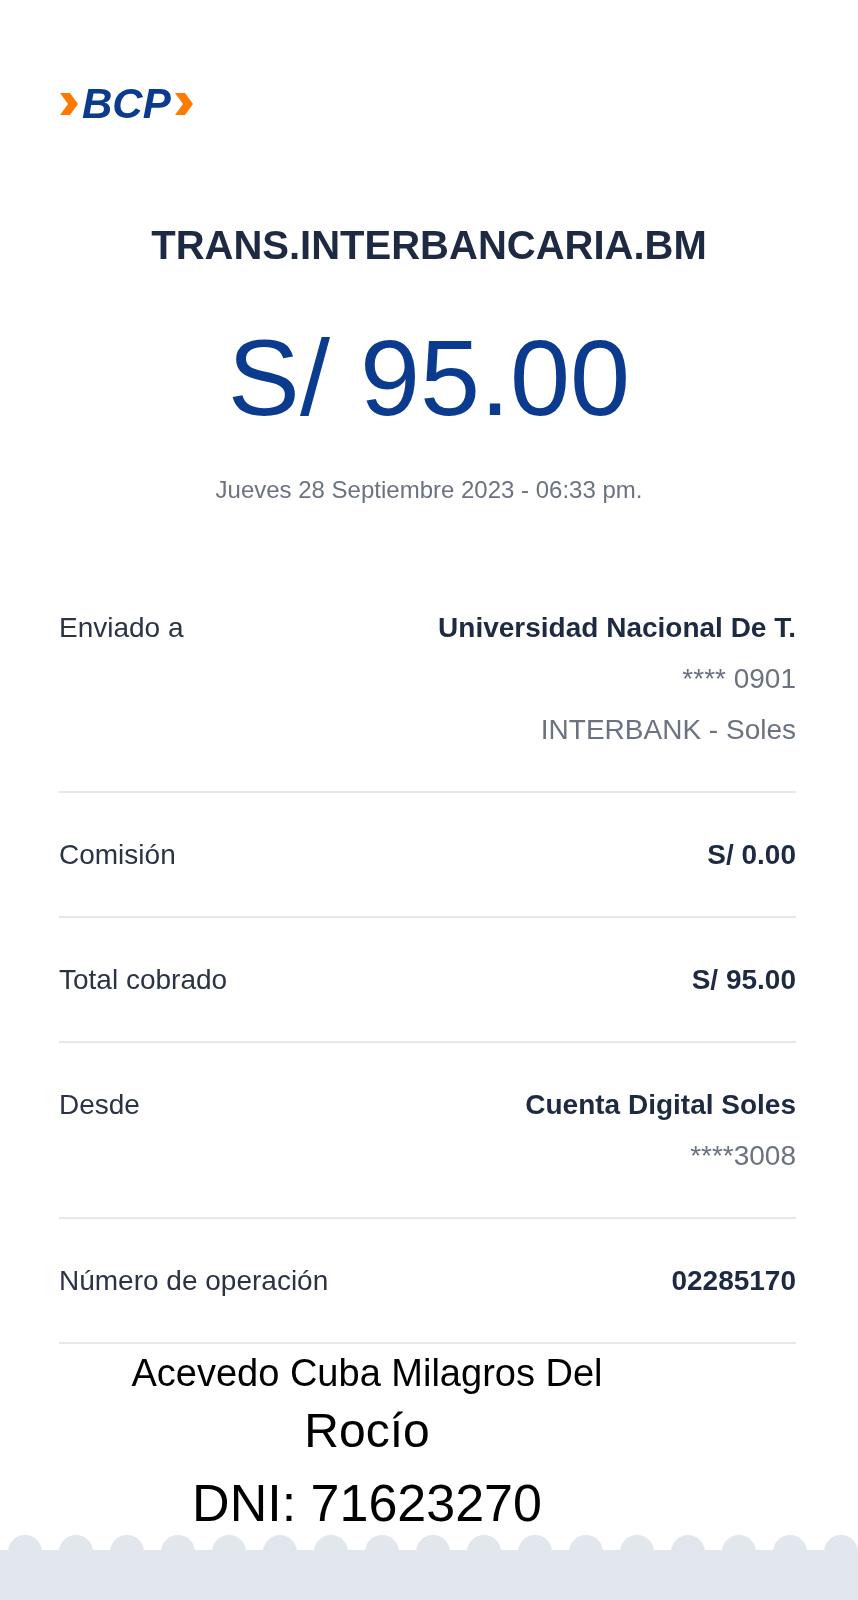  What do you see at coordinates (733, 1281) in the screenshot?
I see `row-value: 02285170` at bounding box center [733, 1281].